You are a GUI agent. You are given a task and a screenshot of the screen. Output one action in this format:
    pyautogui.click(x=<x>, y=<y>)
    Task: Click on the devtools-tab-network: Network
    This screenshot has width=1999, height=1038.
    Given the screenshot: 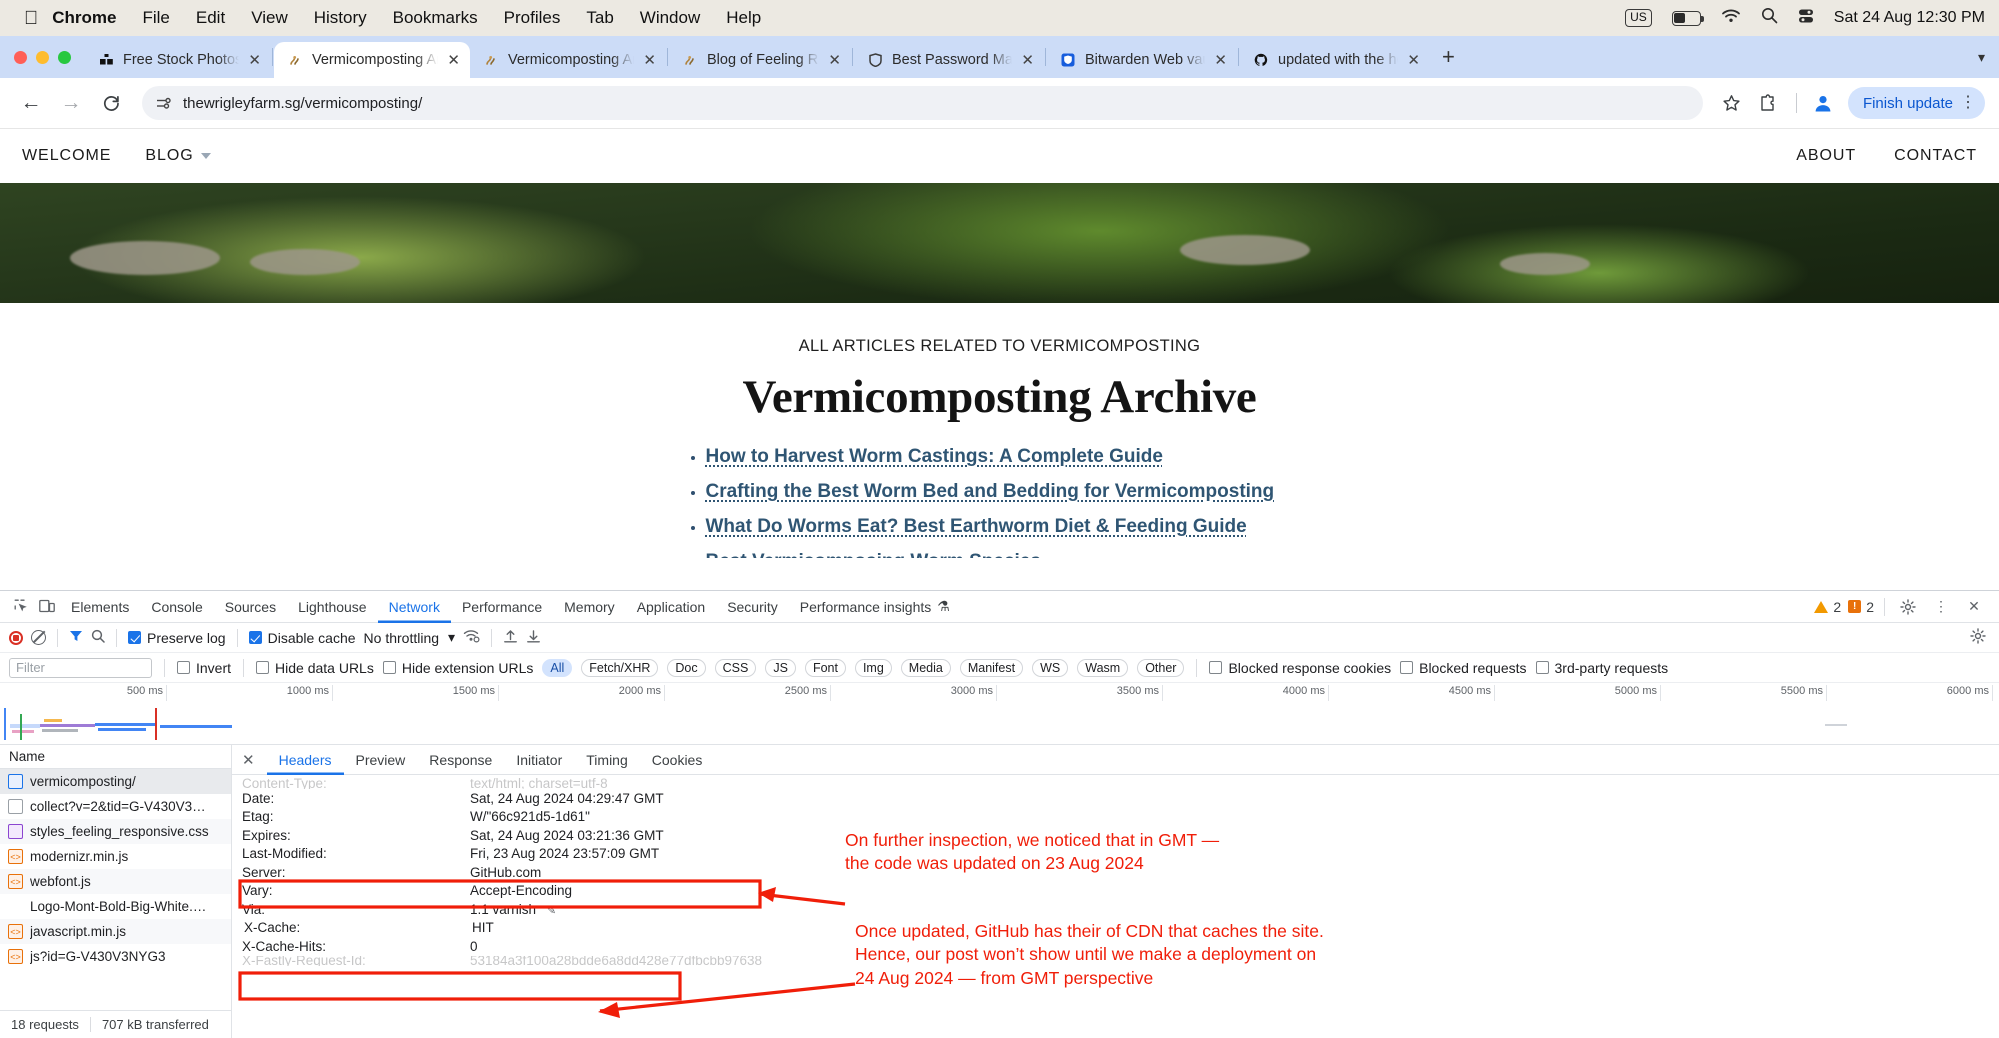 What is the action you would take?
    pyautogui.click(x=414, y=607)
    